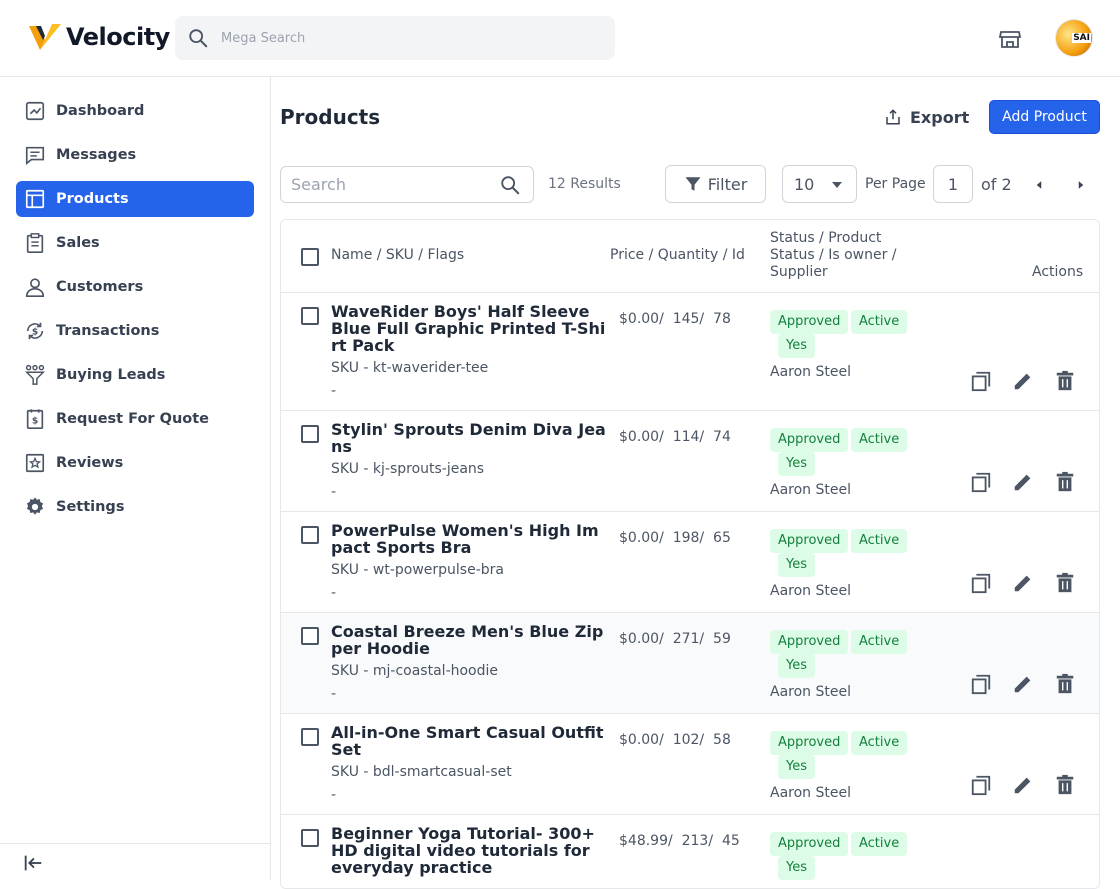  Describe the element at coordinates (35, 375) in the screenshot. I see `buying-leads-icon` at that location.